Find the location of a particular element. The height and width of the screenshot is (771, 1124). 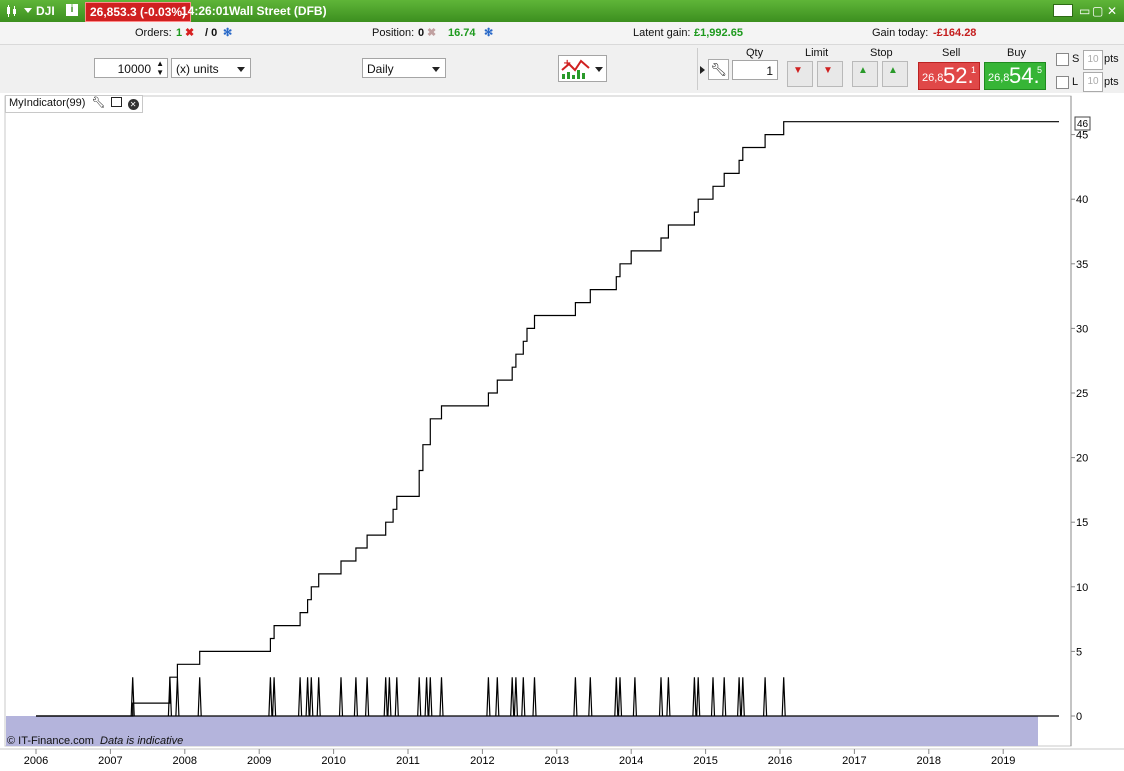

ticket-separator is located at coordinates (697, 69).